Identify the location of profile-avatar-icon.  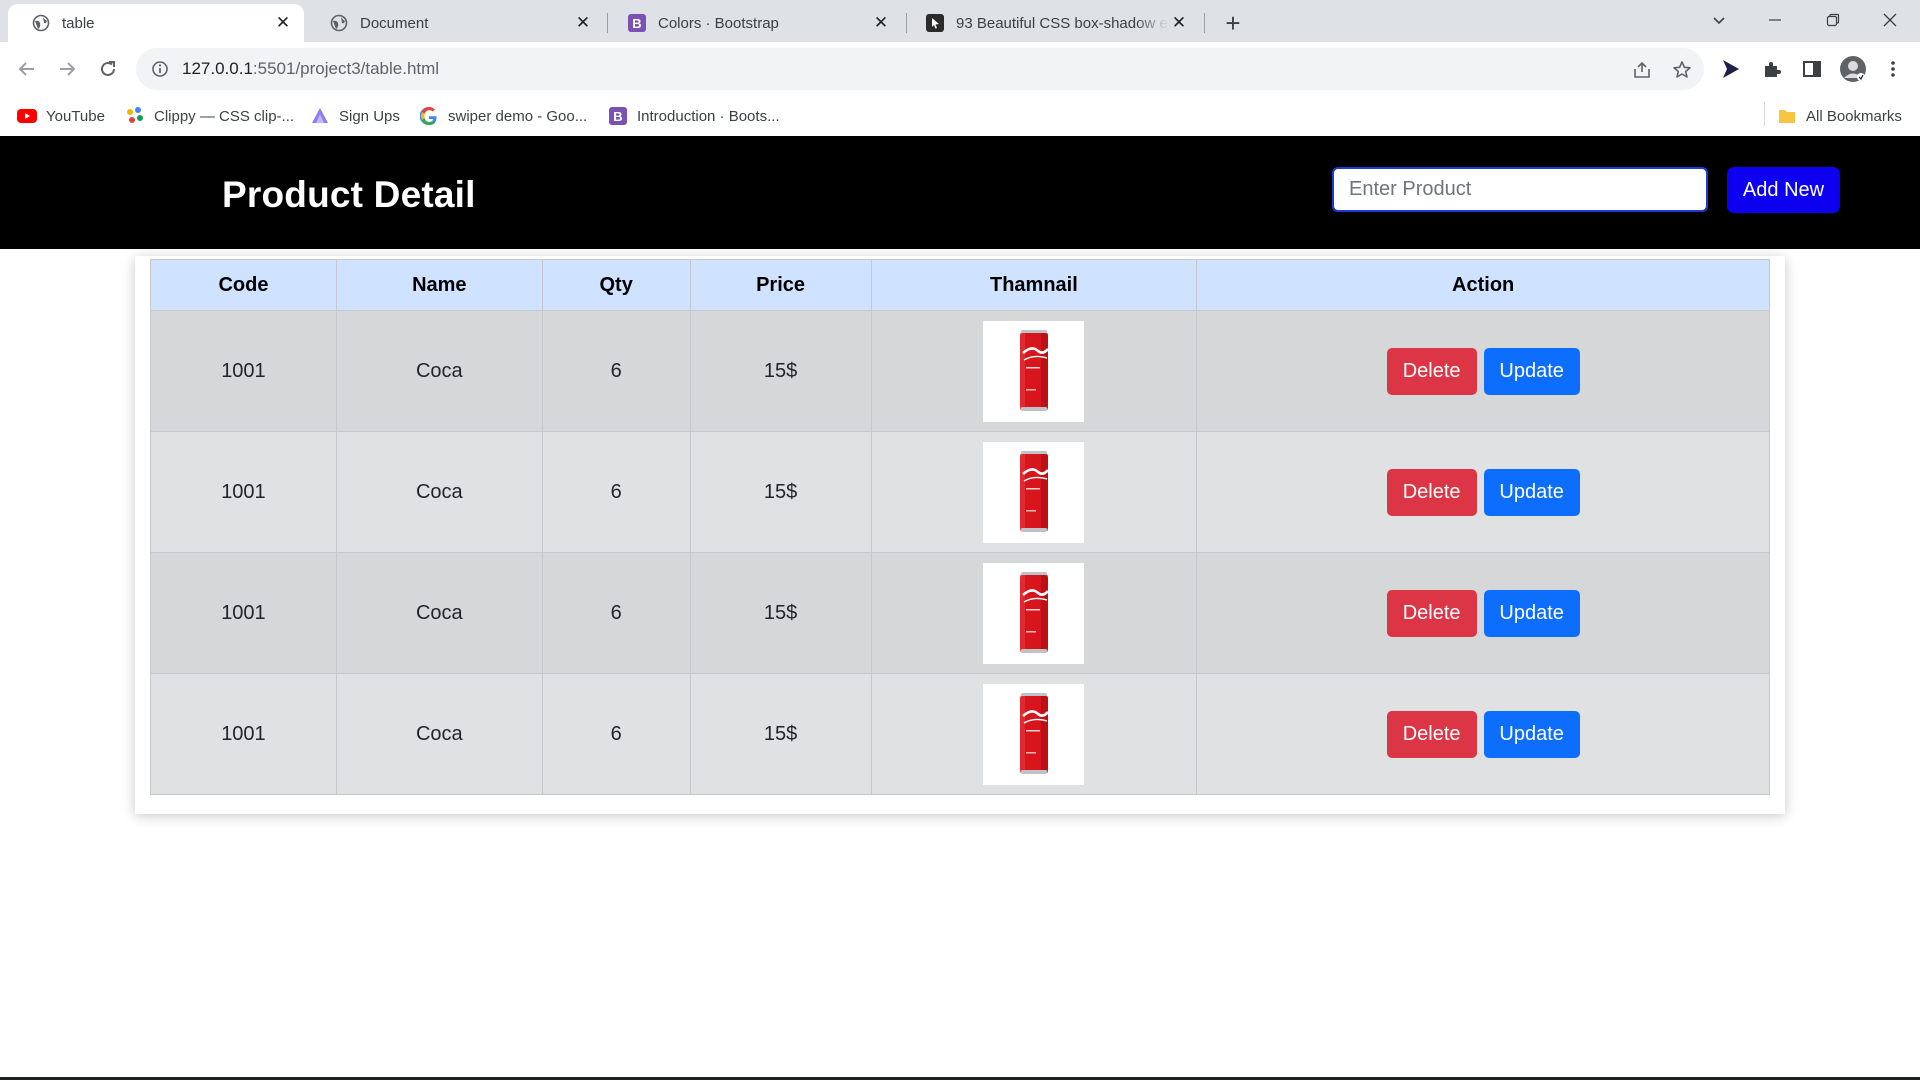
(1853, 69).